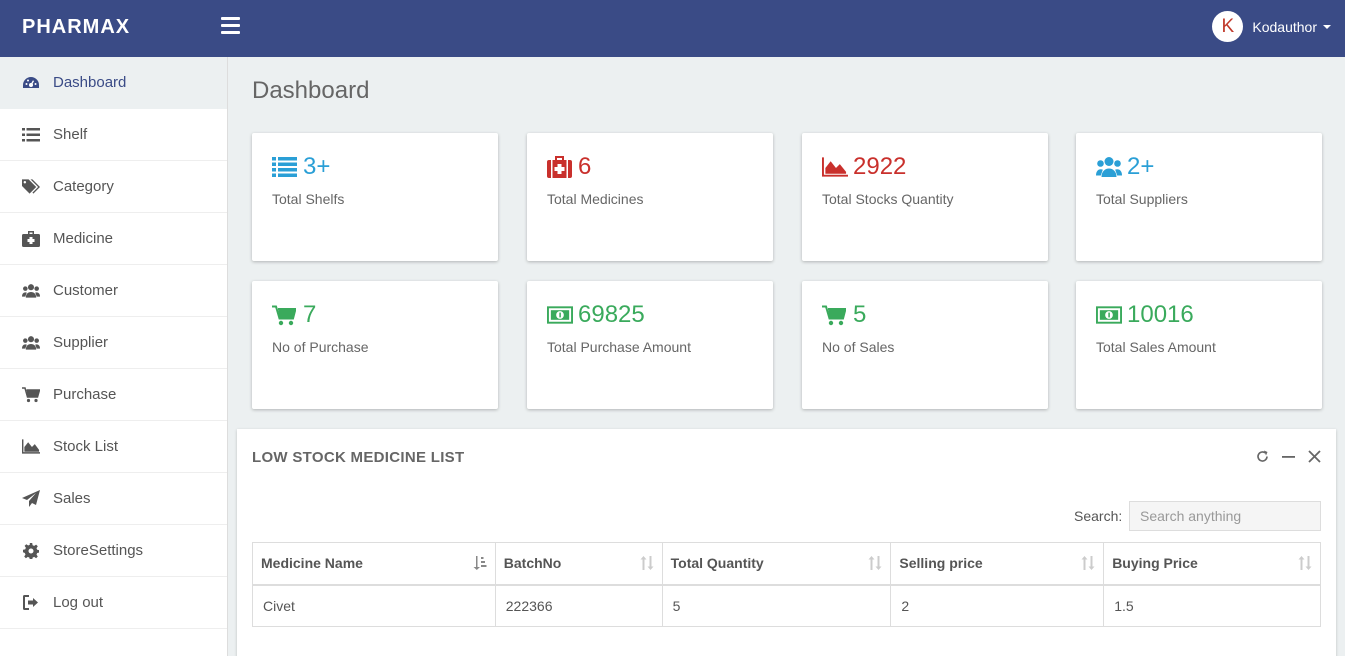 Image resolution: width=1345 pixels, height=656 pixels. Describe the element at coordinates (320, 347) in the screenshot. I see `stat-label: No of Purchase` at that location.